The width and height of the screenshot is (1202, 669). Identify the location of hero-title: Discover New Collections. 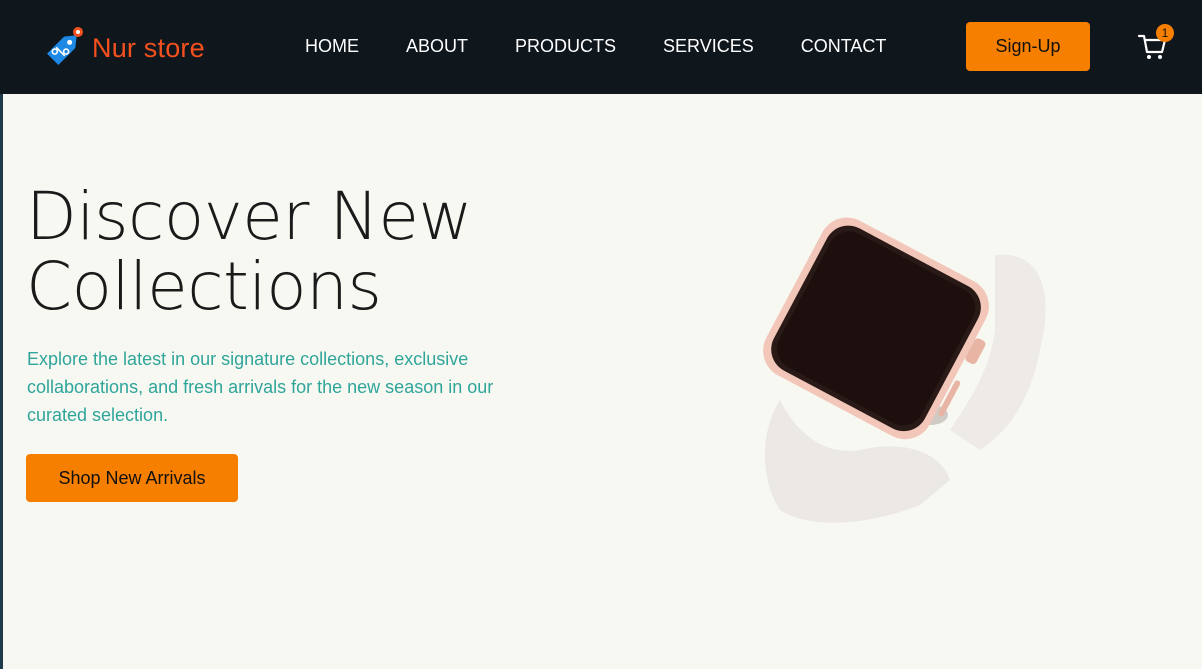
(306, 252).